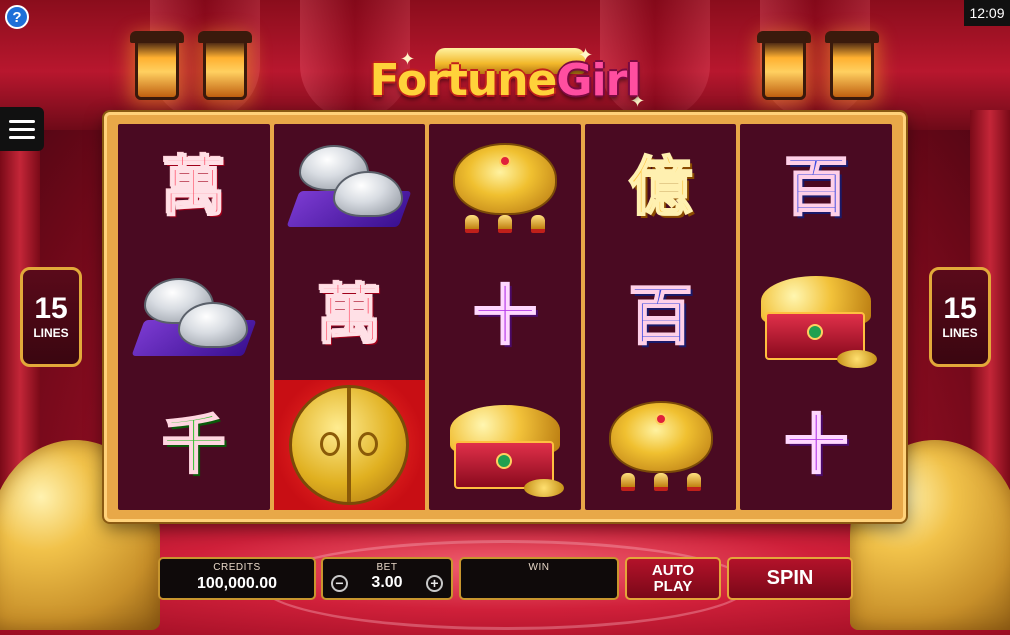 The height and width of the screenshot is (635, 1010). Describe the element at coordinates (673, 570) in the screenshot. I see `autoplay-label-line1: AUTO` at that location.